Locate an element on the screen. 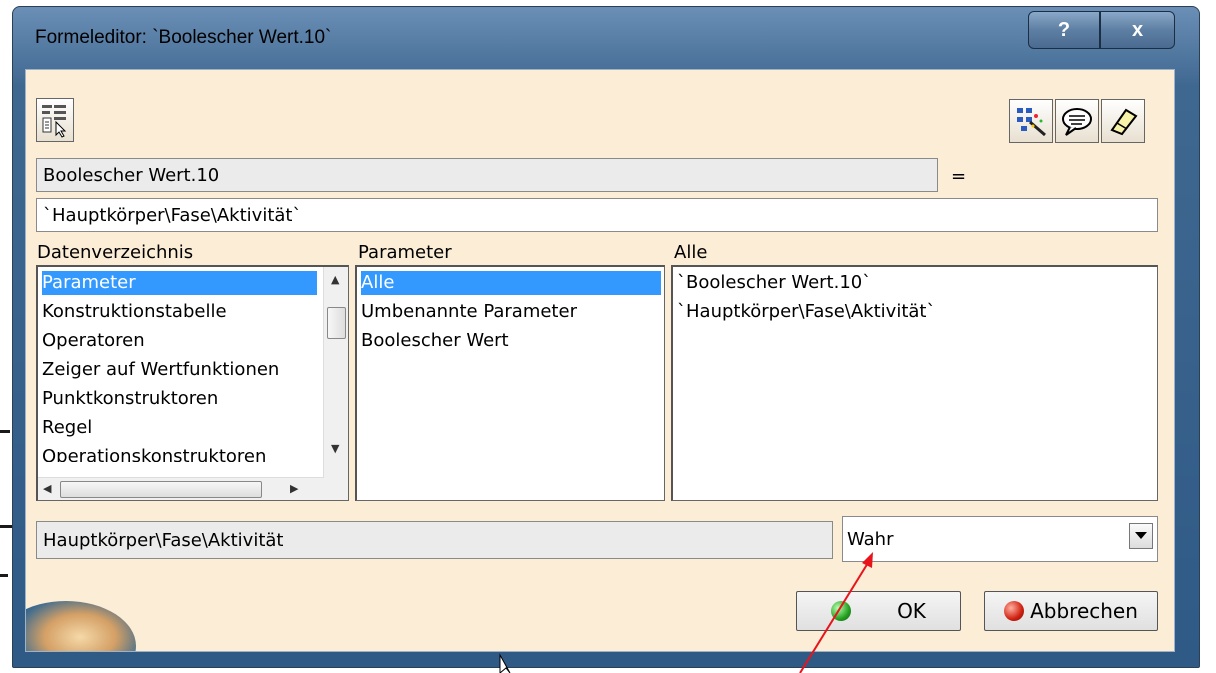  scroll-up-icon: ▲ is located at coordinates (335, 279).